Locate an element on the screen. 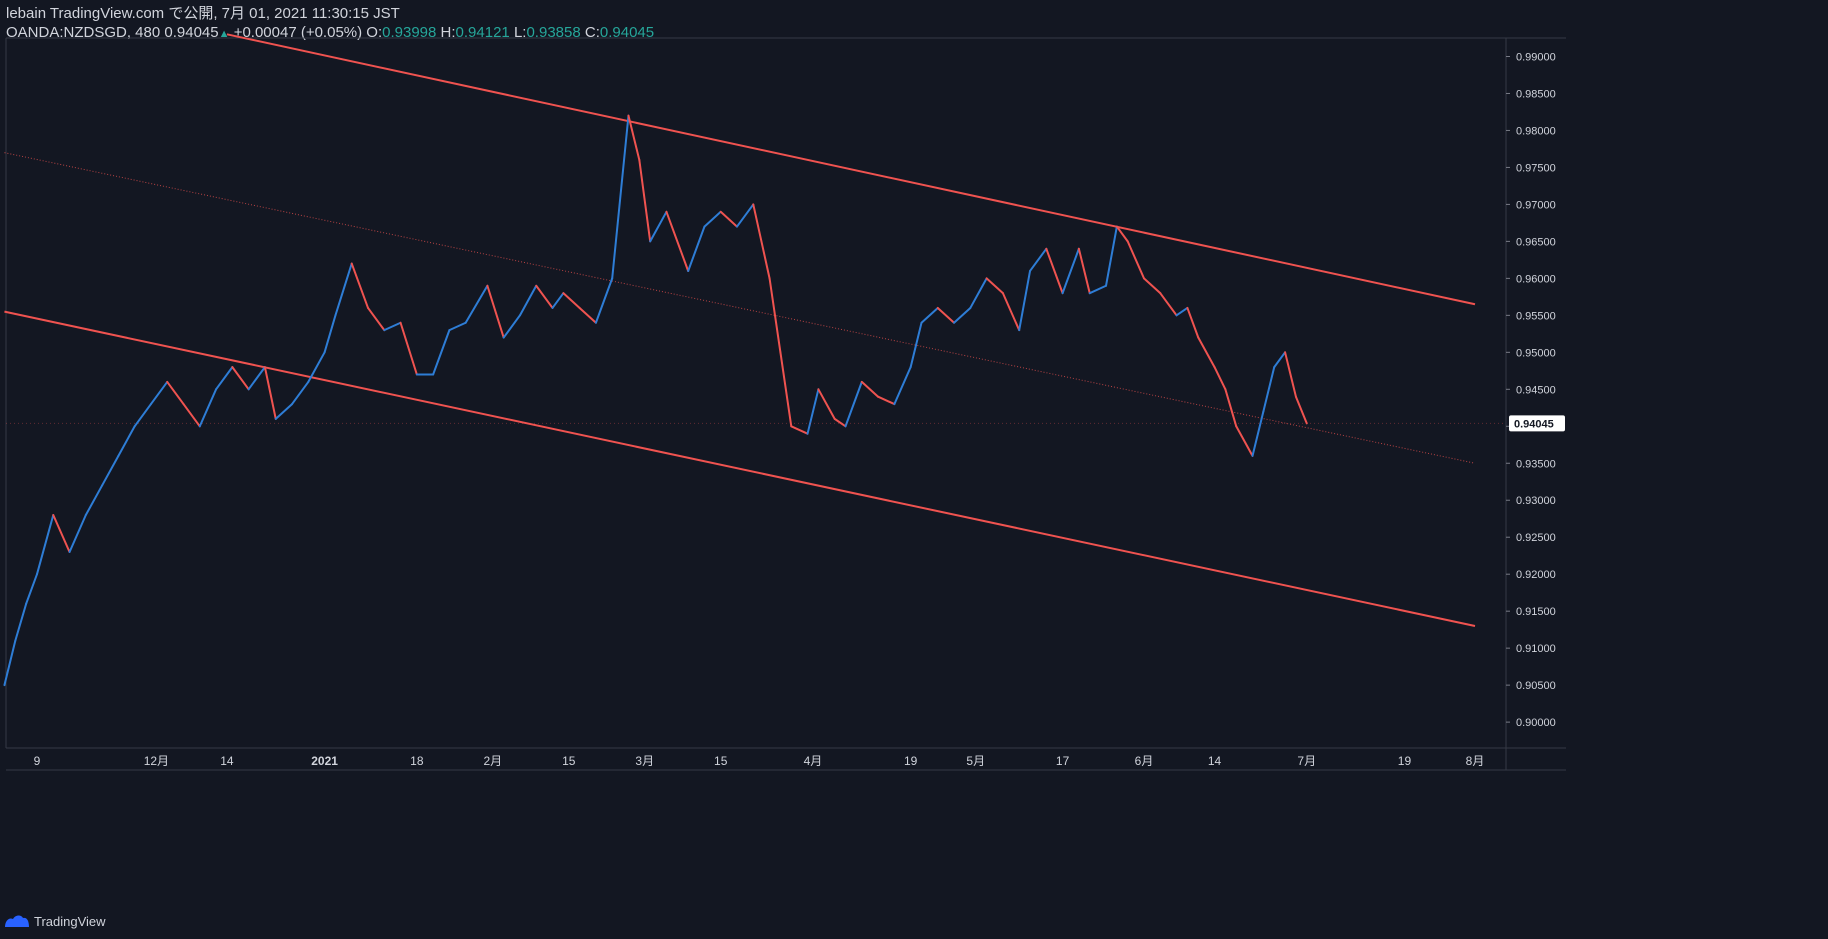  footer-brand: TradingView is located at coordinates (55, 921).